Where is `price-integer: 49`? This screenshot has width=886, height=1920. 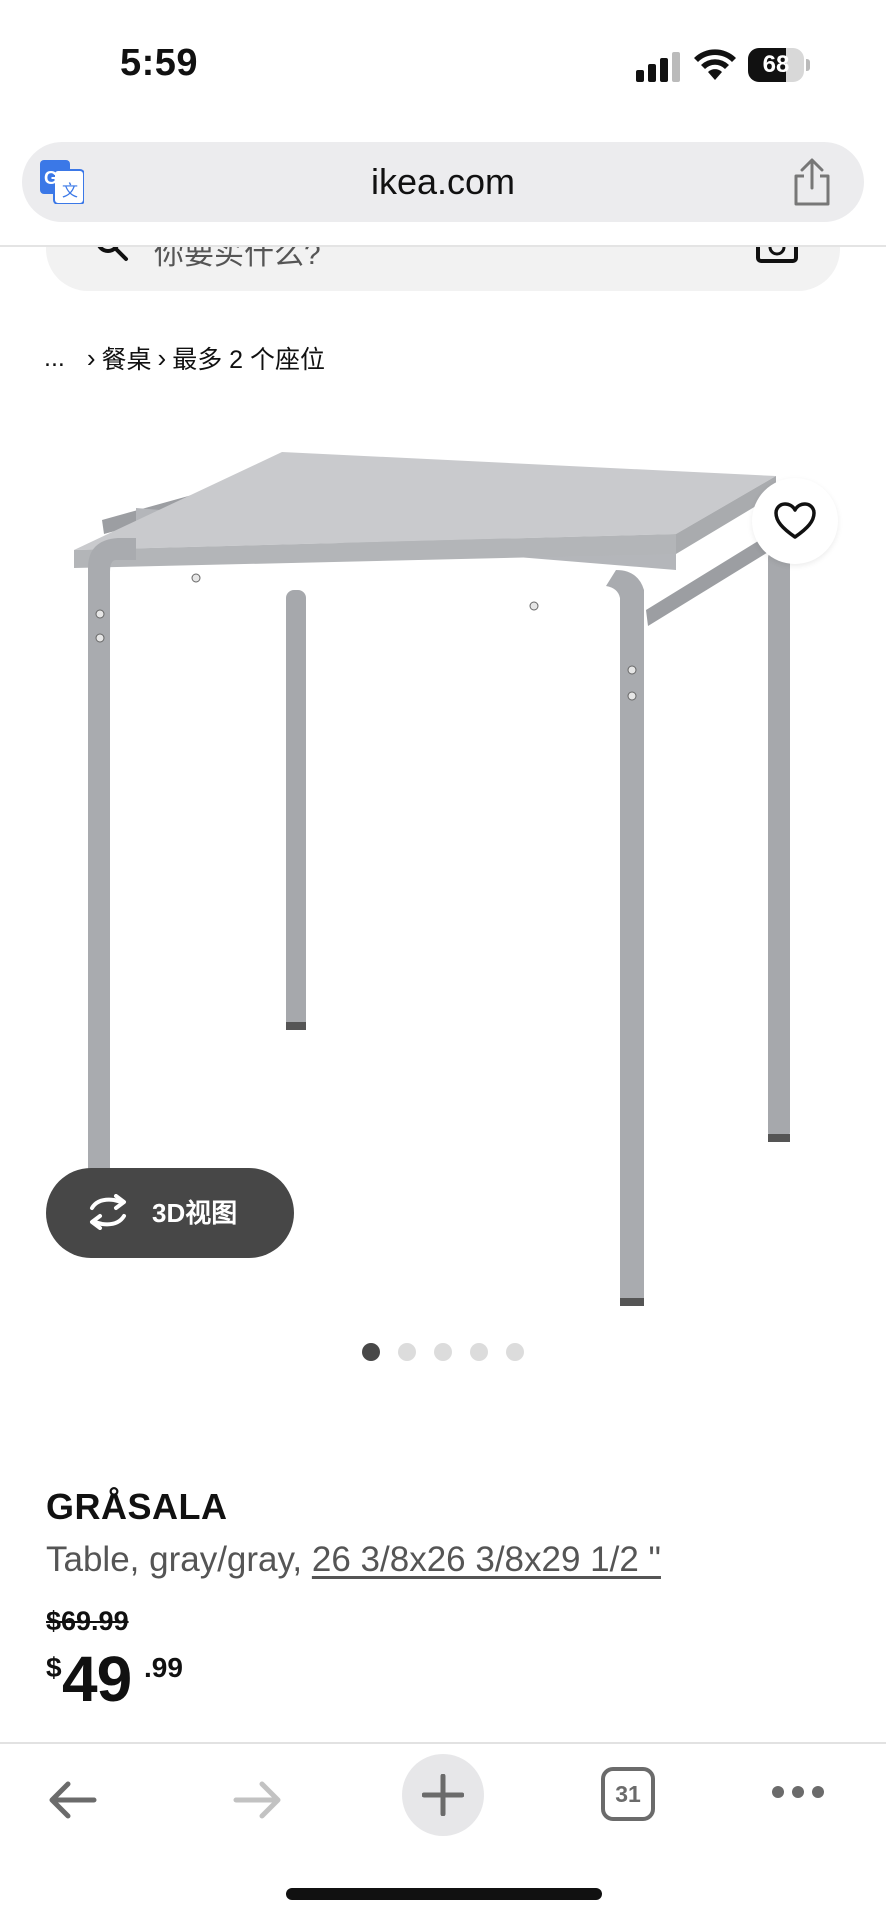
price-integer: 49 is located at coordinates (97, 1679).